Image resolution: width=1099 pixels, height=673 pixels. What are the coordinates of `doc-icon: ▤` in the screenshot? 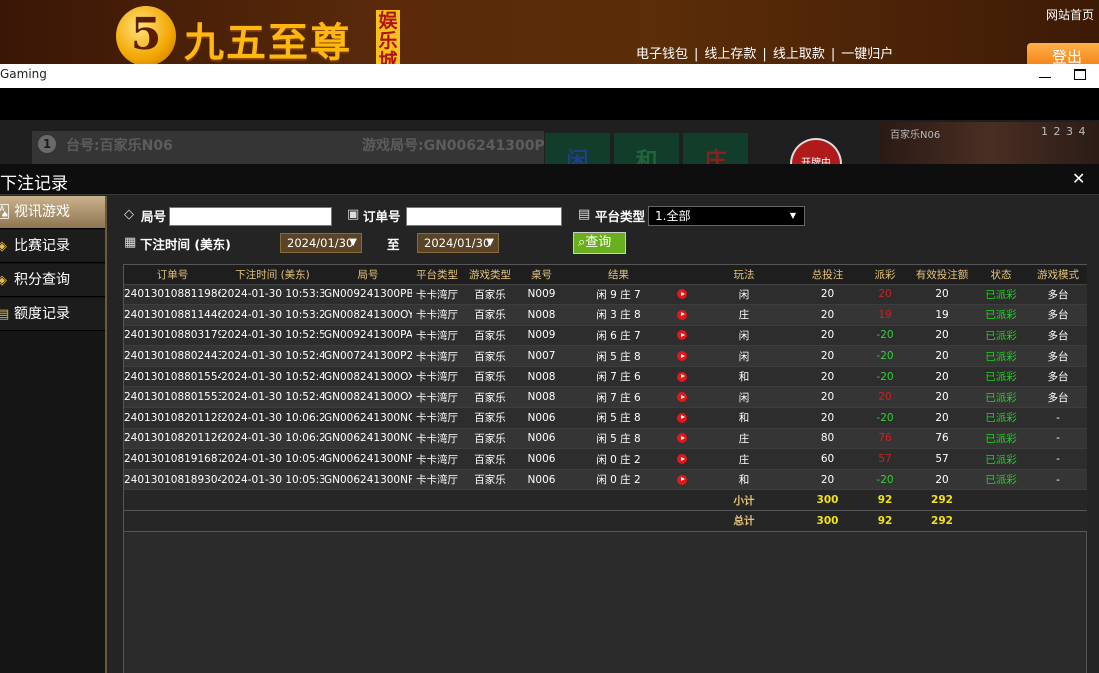 It's located at (5, 314).